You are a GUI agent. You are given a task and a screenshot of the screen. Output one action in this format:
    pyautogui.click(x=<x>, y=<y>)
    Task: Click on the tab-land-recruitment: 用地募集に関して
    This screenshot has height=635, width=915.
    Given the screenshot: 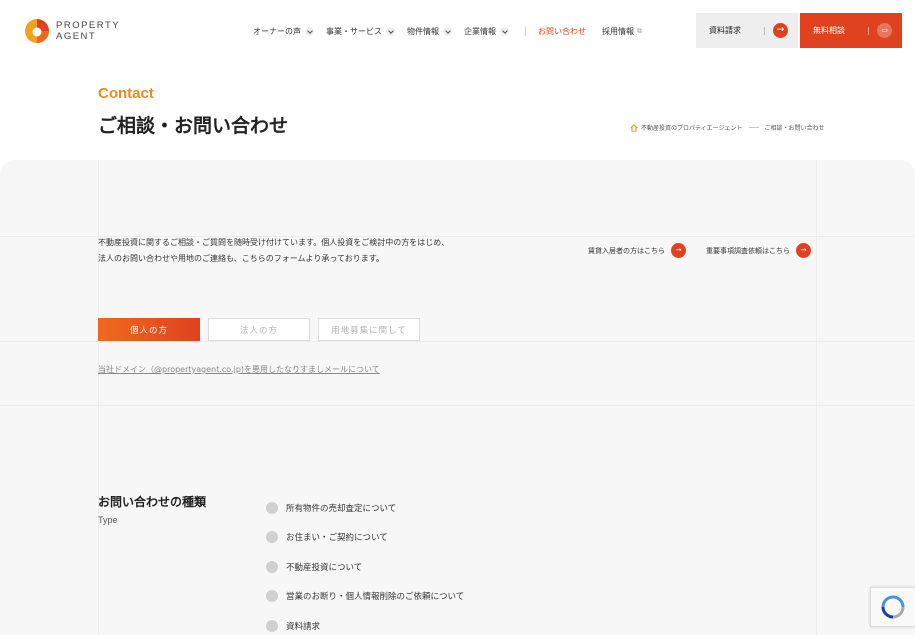 What is the action you would take?
    pyautogui.click(x=369, y=329)
    